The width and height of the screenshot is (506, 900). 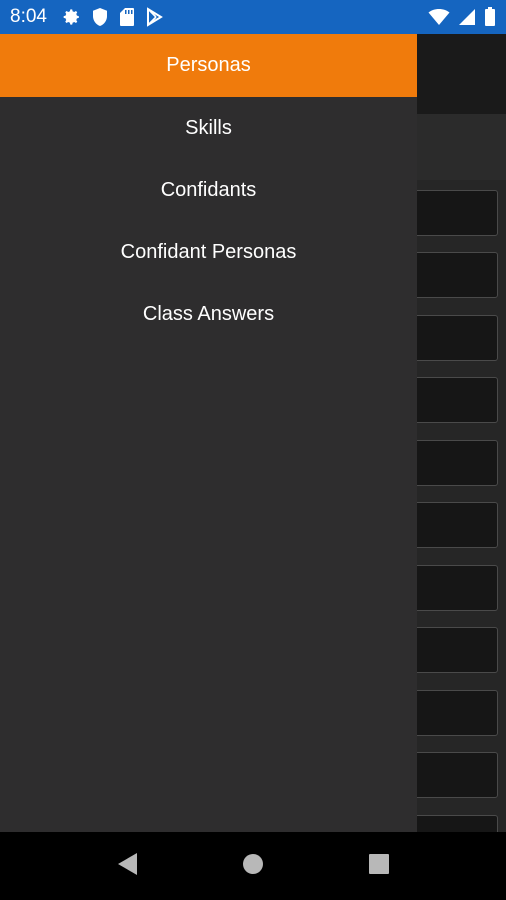 I want to click on drawer-item-confidants: Confidants, so click(x=208, y=190).